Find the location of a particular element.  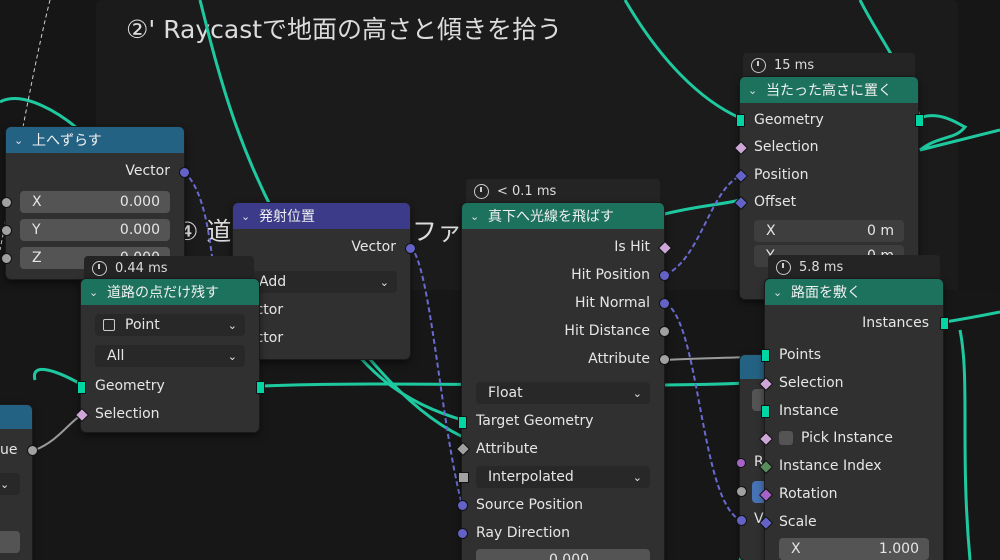

node-header: ⌄ 道路の点だけ残す is located at coordinates (170, 292).